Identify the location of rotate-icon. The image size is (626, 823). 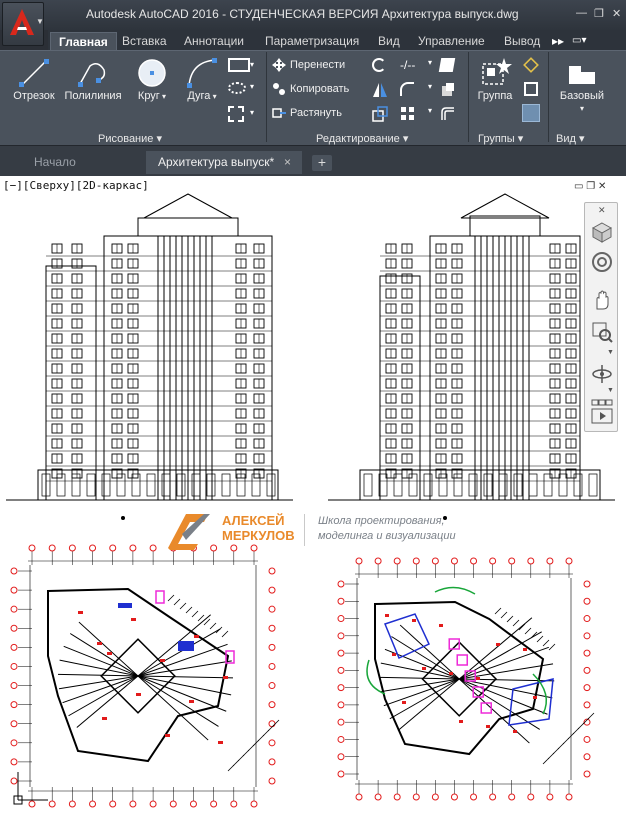
(379, 65).